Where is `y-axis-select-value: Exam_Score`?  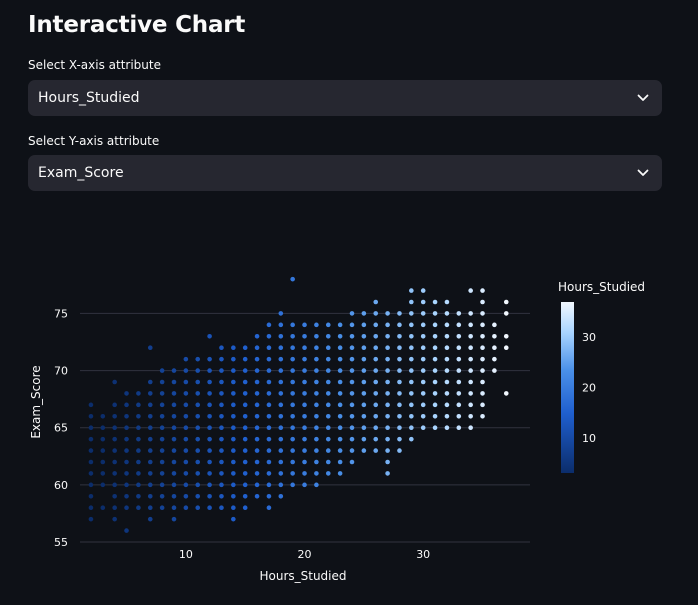
y-axis-select-value: Exam_Score is located at coordinates (81, 173).